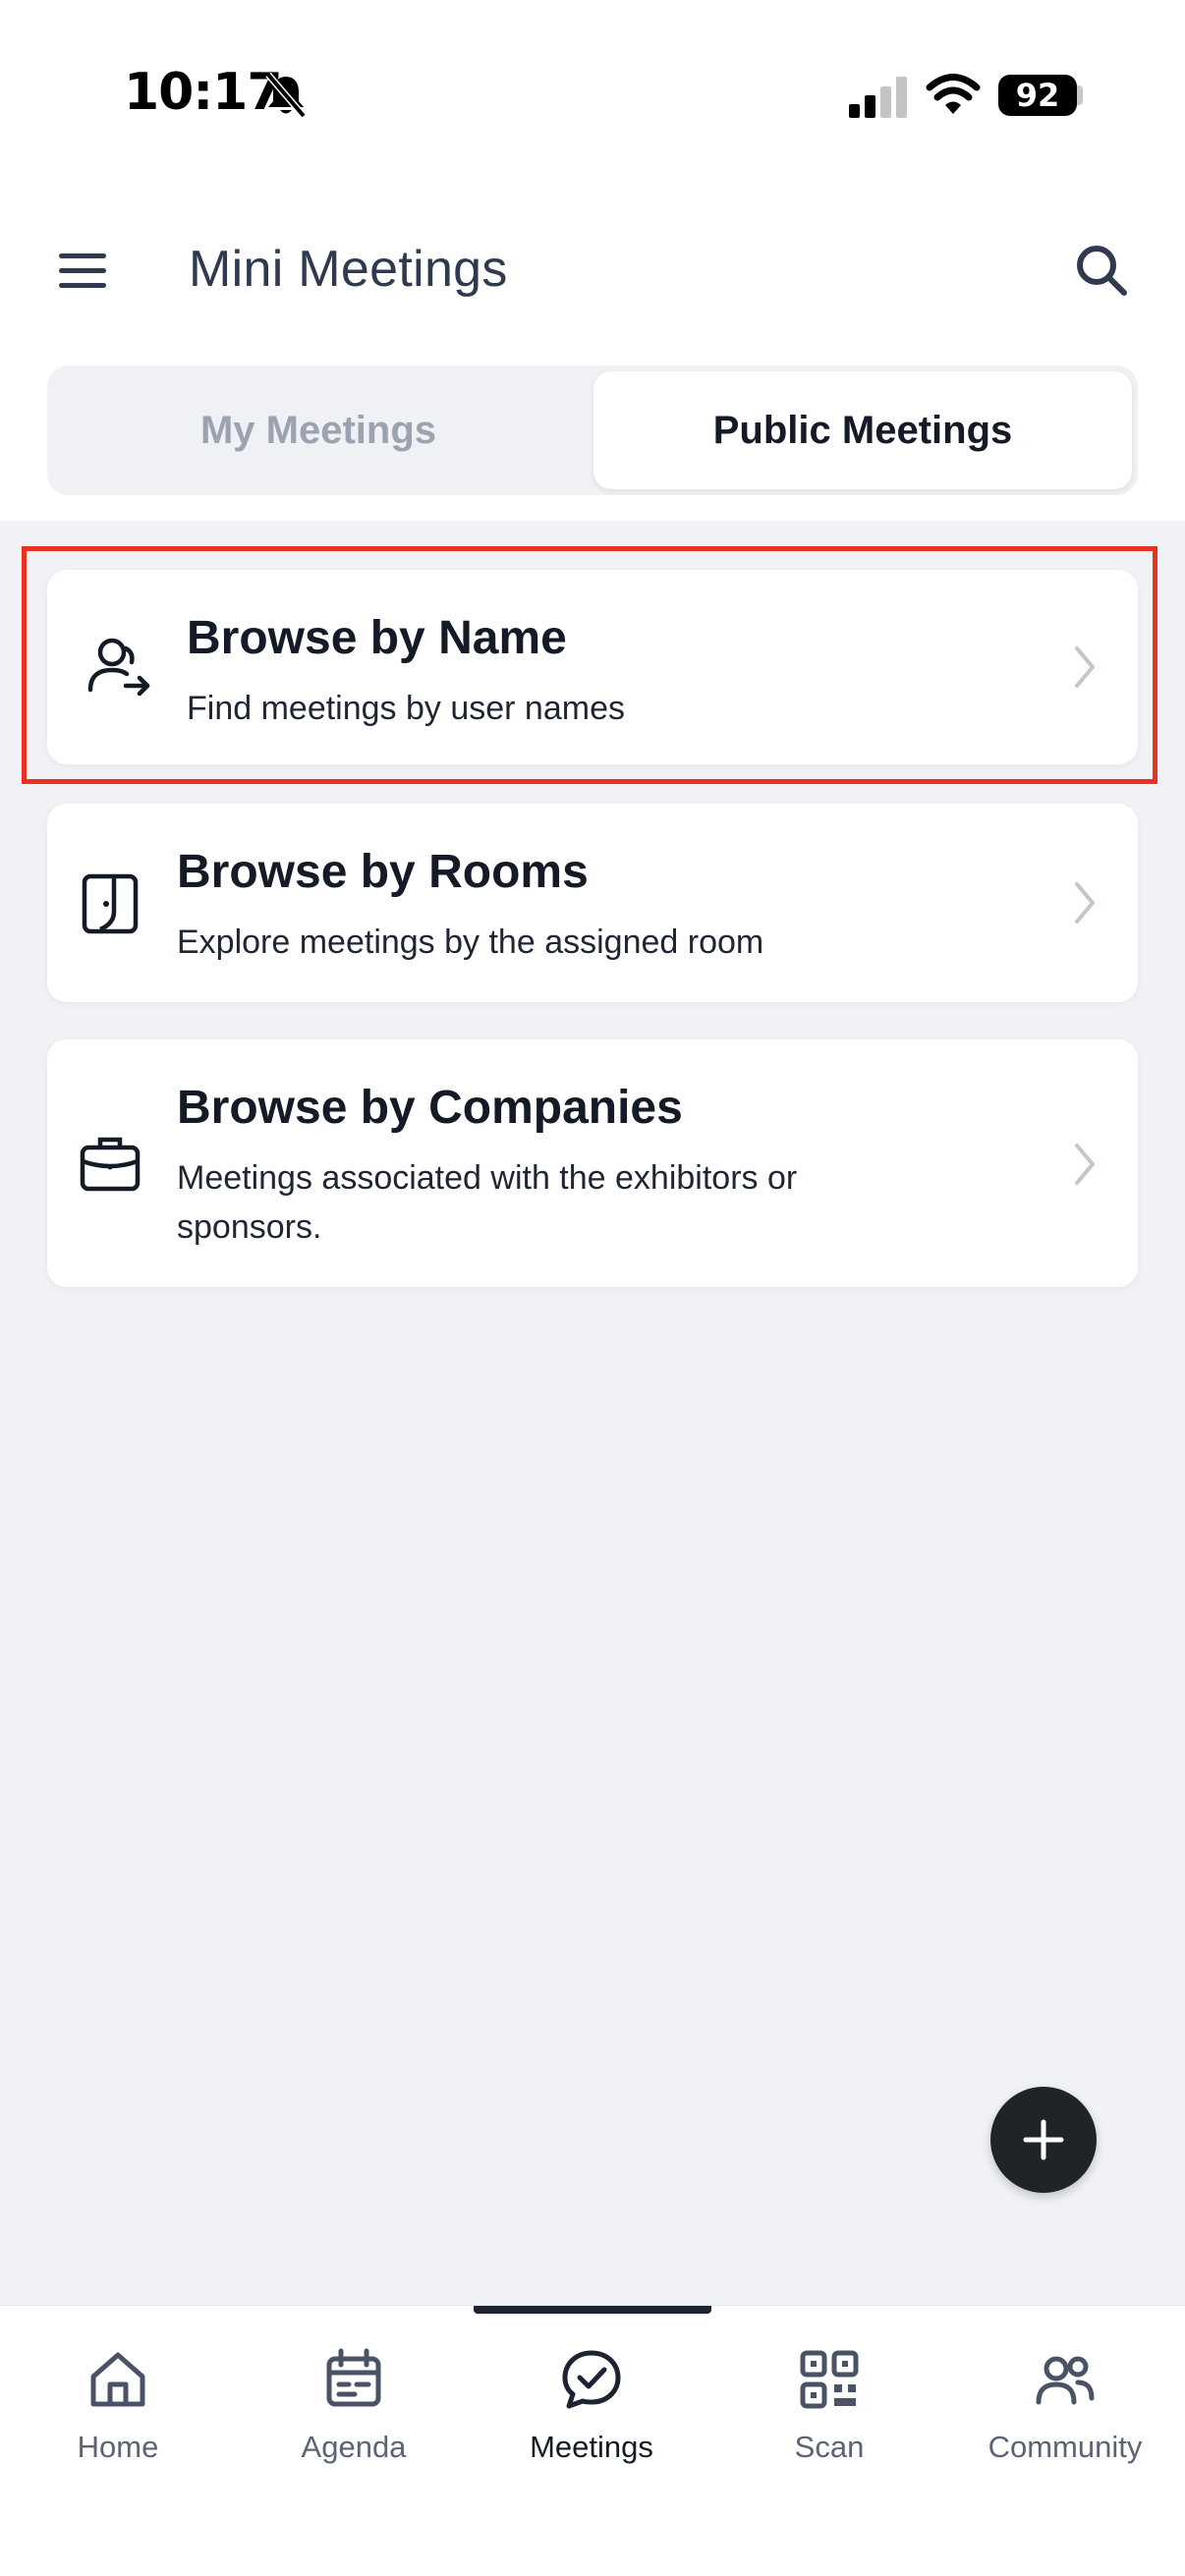 This screenshot has width=1185, height=2576. Describe the element at coordinates (830, 2447) in the screenshot. I see `nav-scan-label: Scan` at that location.